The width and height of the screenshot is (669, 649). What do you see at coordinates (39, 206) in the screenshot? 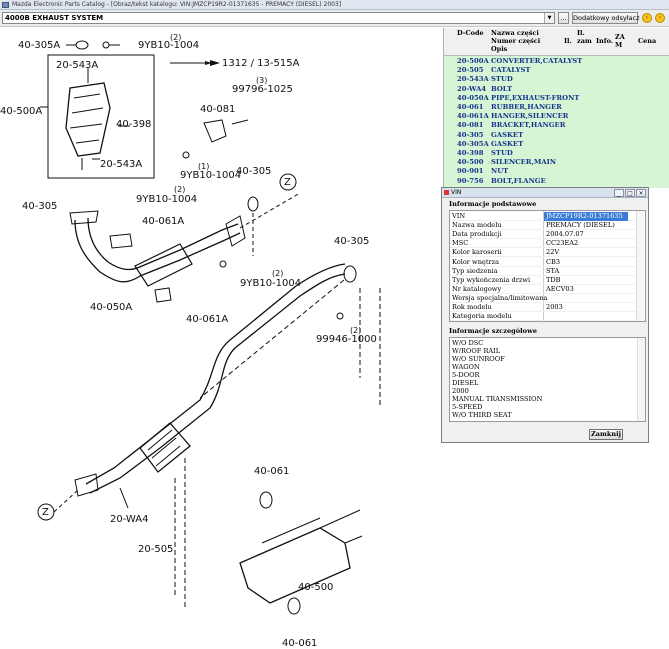
I see `callout-label: 40-305` at bounding box center [39, 206].